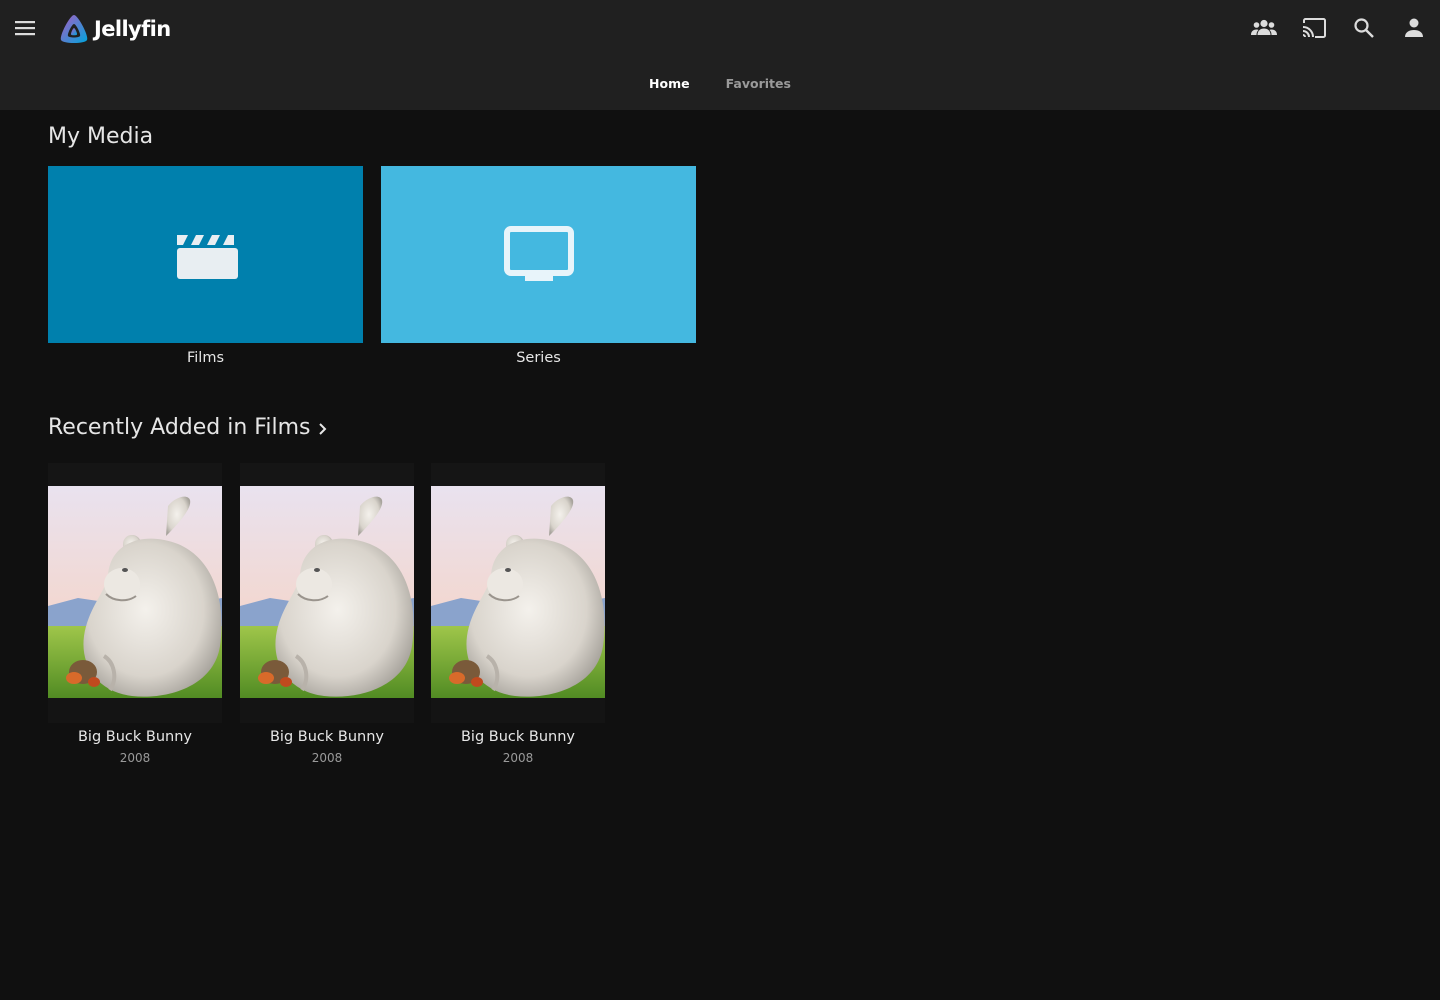 The image size is (1440, 1000). What do you see at coordinates (720, 28) in the screenshot?
I see `header-toolbar: Jellyfin` at bounding box center [720, 28].